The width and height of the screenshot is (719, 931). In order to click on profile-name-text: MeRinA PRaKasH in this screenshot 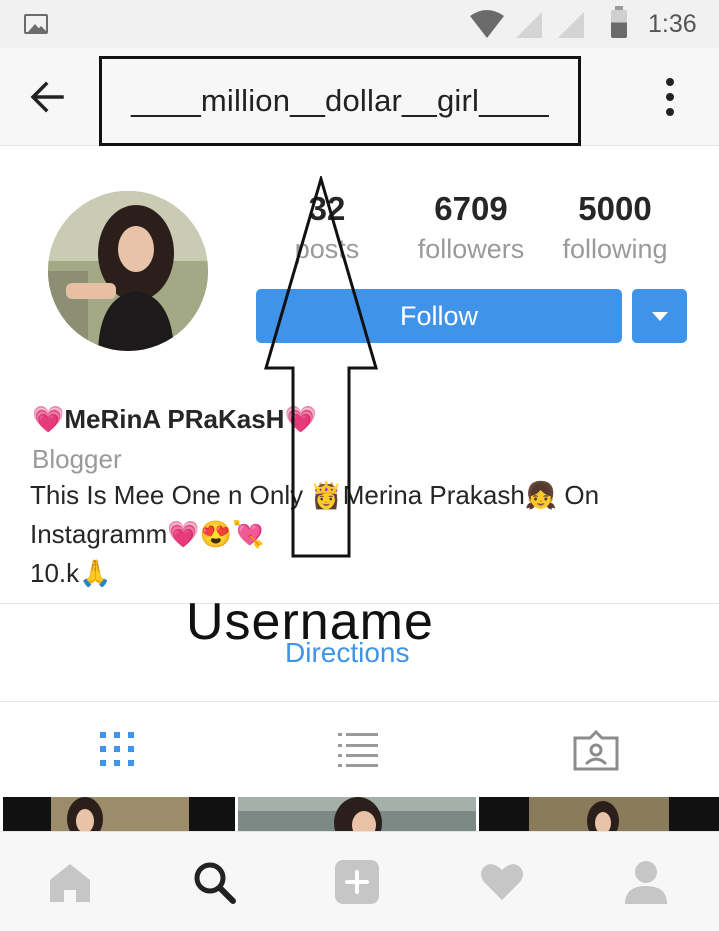, I will do `click(174, 419)`.